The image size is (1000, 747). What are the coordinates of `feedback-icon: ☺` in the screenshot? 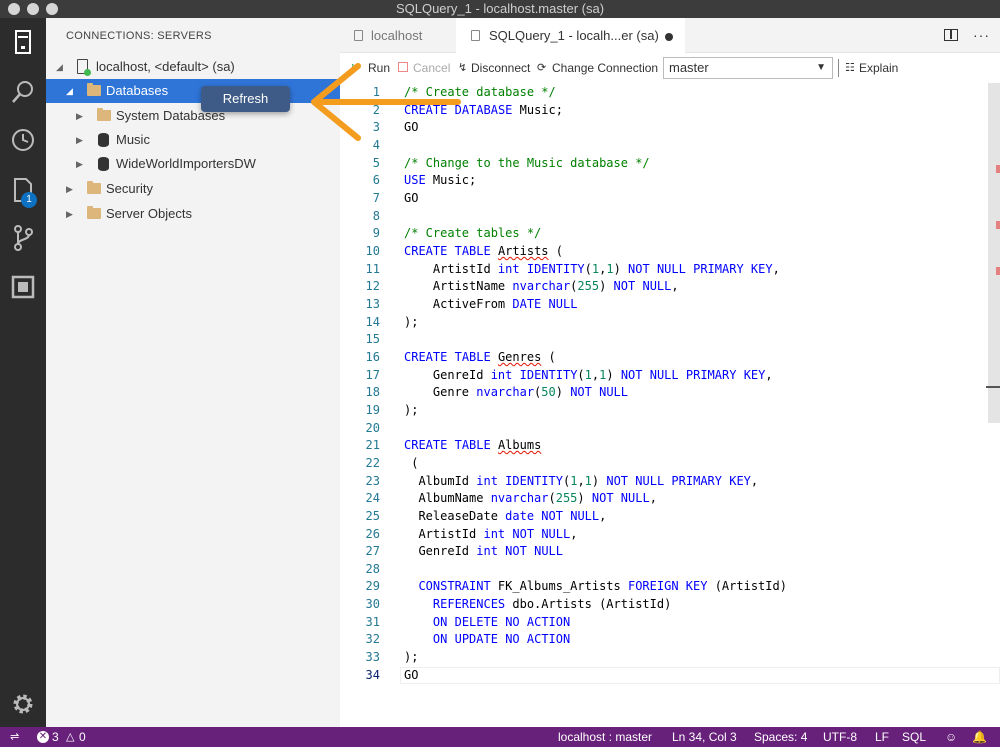 It's located at (951, 737).